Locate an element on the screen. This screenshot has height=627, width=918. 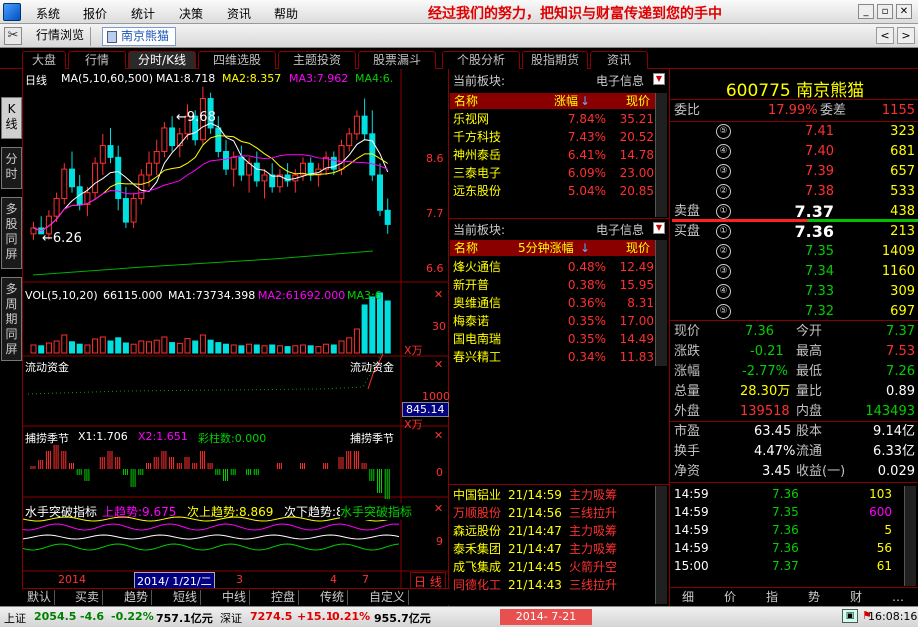
menu-system: 系统 is located at coordinates (48, 13).